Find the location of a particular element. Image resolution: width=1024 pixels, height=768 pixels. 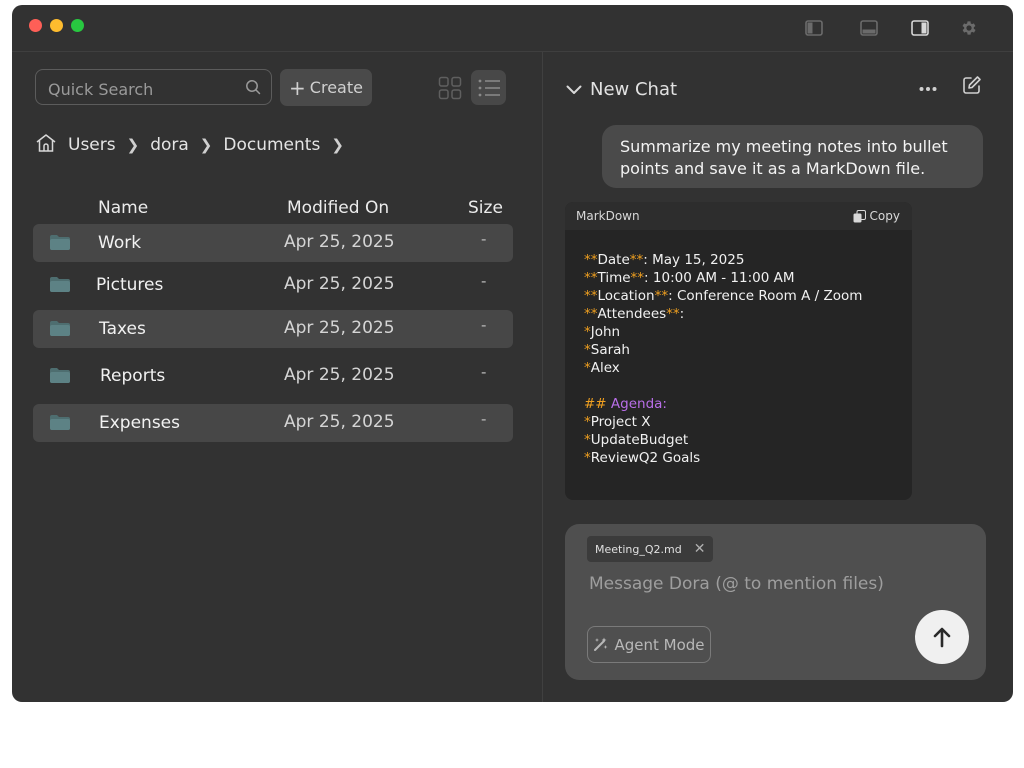

close-window-button is located at coordinates (35, 25).